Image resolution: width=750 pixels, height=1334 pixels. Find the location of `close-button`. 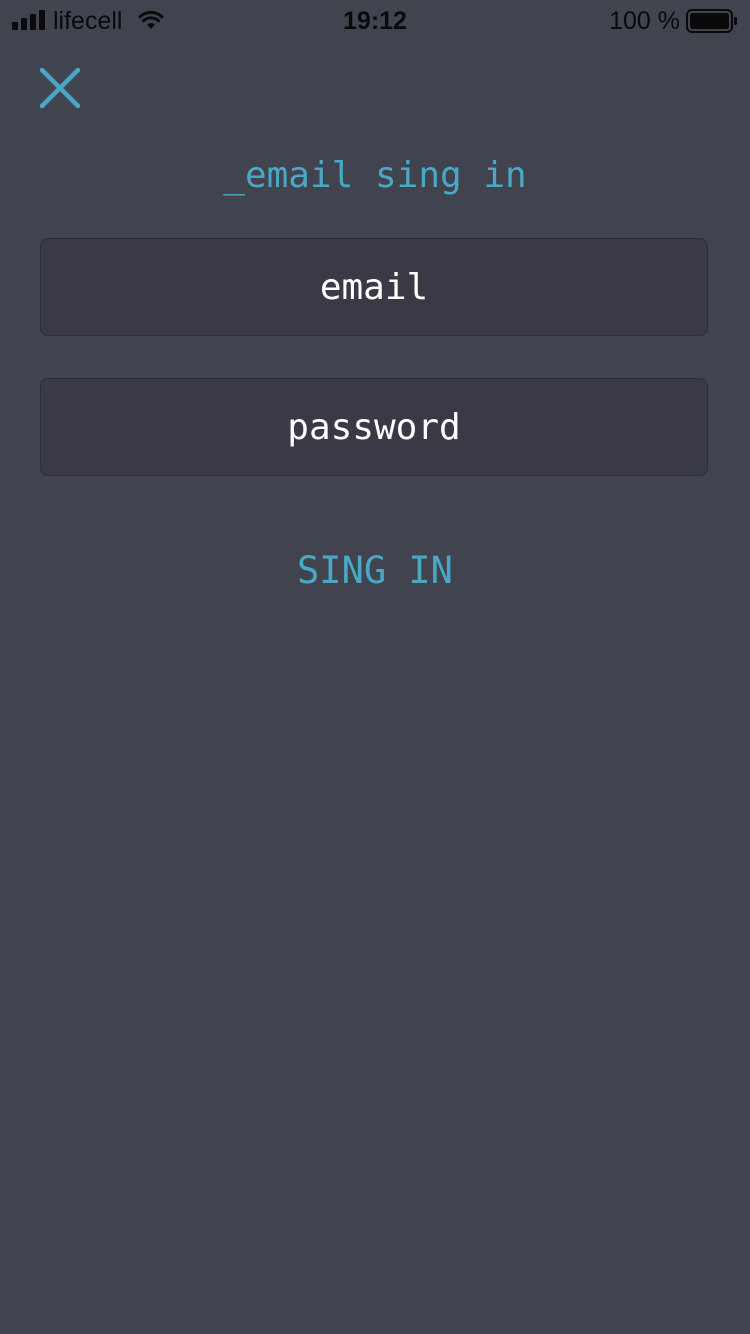

close-button is located at coordinates (60, 88).